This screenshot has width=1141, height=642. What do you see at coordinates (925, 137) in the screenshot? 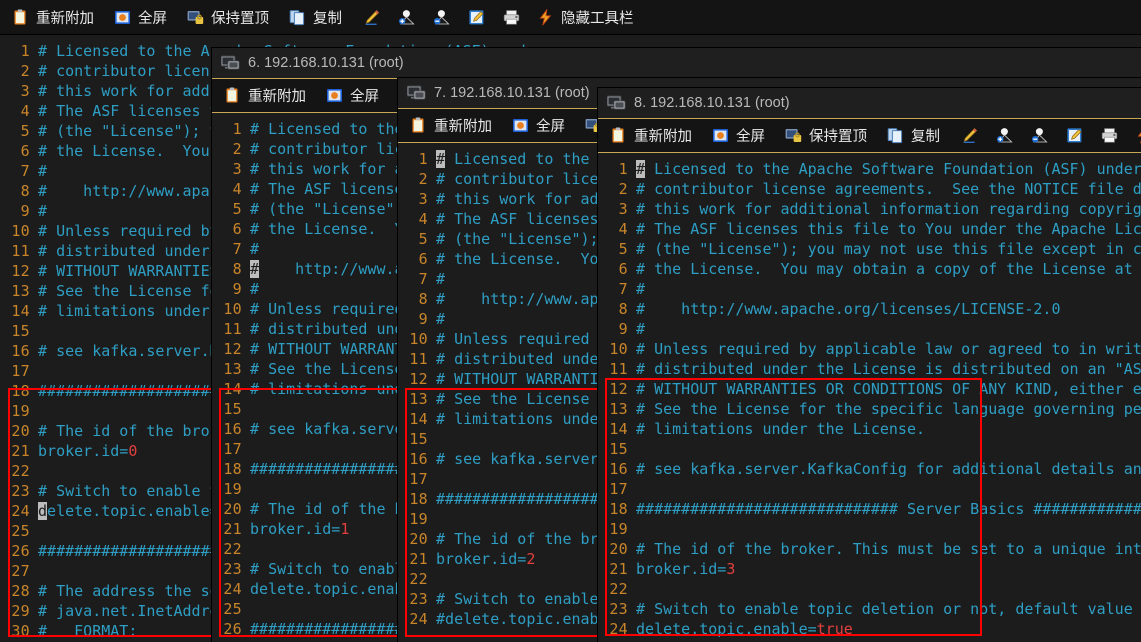
I see `toolbar-item-label: 复制` at bounding box center [925, 137].